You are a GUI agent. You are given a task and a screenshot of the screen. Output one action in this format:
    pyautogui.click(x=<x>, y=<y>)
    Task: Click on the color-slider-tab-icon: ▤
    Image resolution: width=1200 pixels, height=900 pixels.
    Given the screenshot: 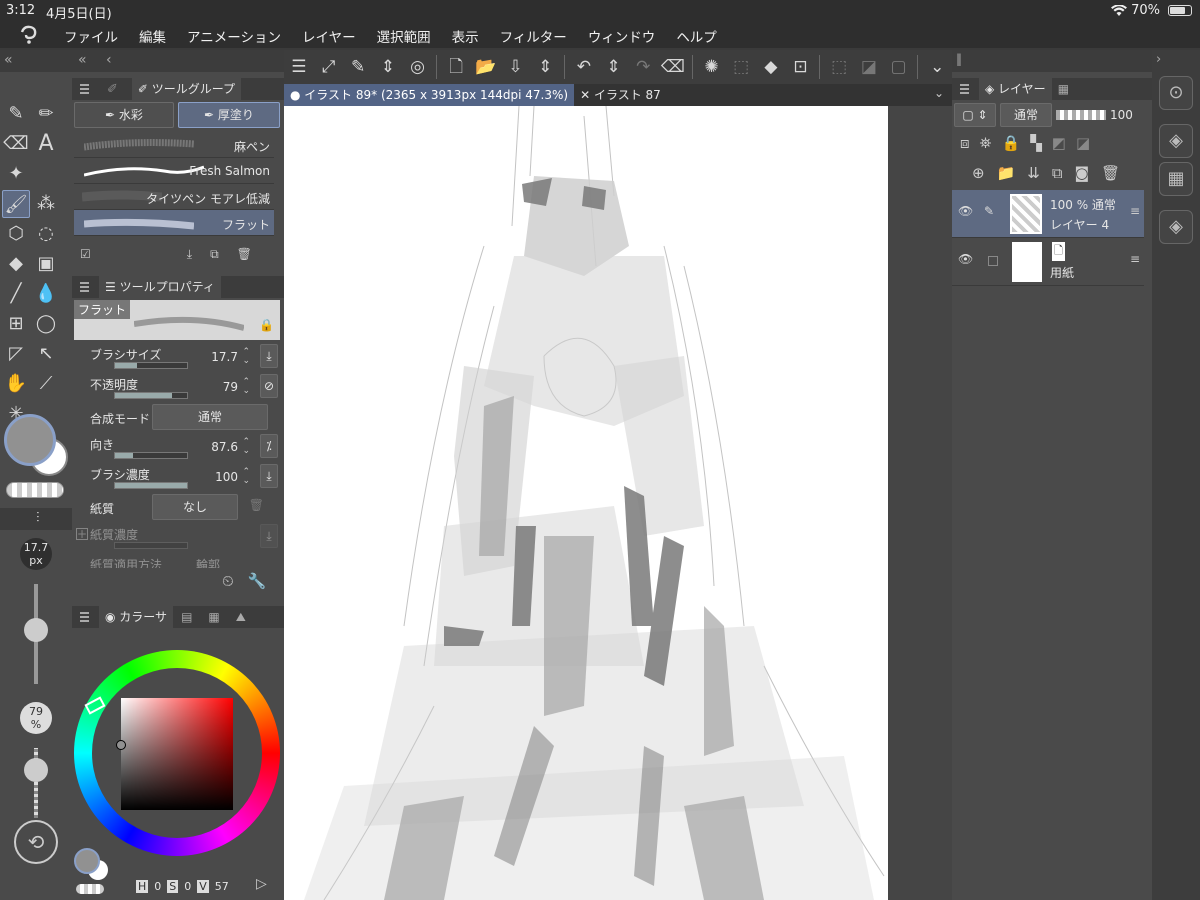 What is the action you would take?
    pyautogui.click(x=186, y=617)
    